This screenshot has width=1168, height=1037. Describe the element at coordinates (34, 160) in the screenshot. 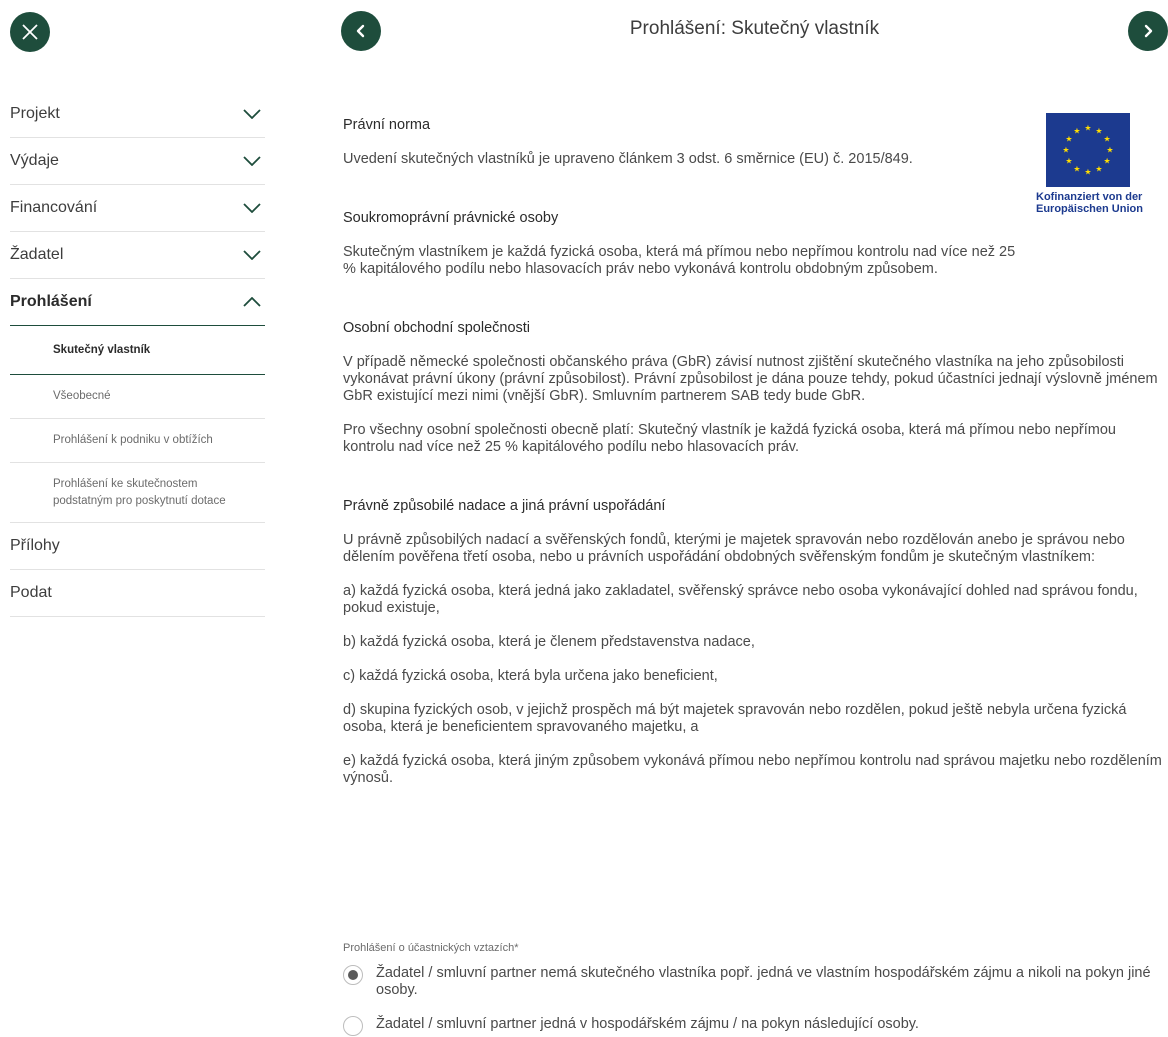

I see `sidebar-item-label: Výdaje` at that location.